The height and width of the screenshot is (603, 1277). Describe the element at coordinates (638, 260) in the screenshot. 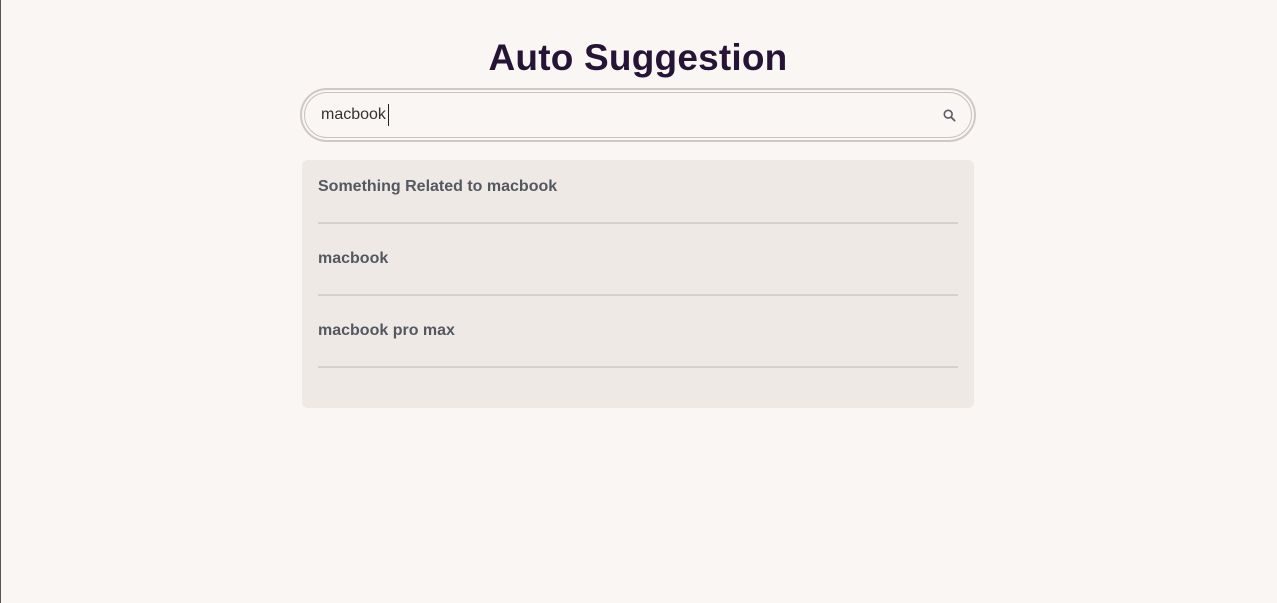

I see `suggestion-item: macbook` at that location.